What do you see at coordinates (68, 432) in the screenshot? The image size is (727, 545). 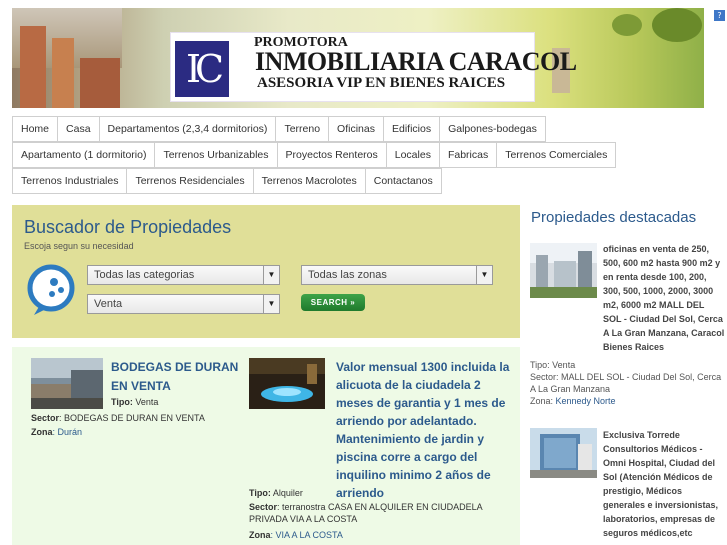 I see `listing-zone: : Durán` at bounding box center [68, 432].